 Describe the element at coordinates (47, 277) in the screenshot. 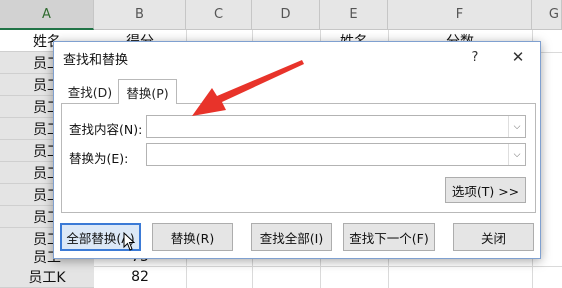

I see `cell-a12: 员工K` at that location.